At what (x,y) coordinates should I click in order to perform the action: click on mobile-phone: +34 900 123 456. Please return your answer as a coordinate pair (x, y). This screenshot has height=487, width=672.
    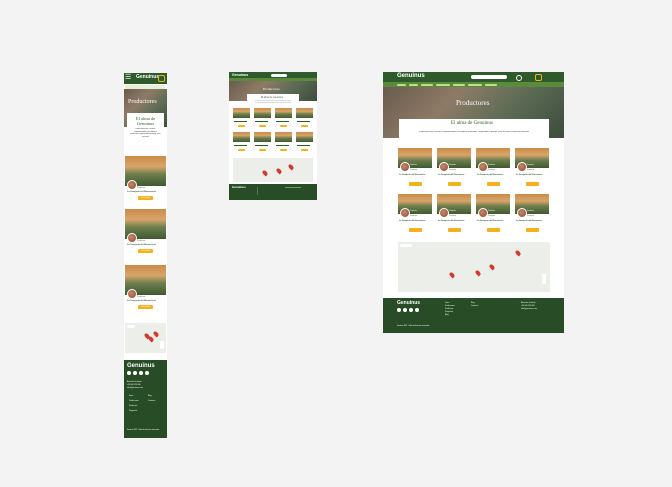
    Looking at the image, I should click on (134, 385).